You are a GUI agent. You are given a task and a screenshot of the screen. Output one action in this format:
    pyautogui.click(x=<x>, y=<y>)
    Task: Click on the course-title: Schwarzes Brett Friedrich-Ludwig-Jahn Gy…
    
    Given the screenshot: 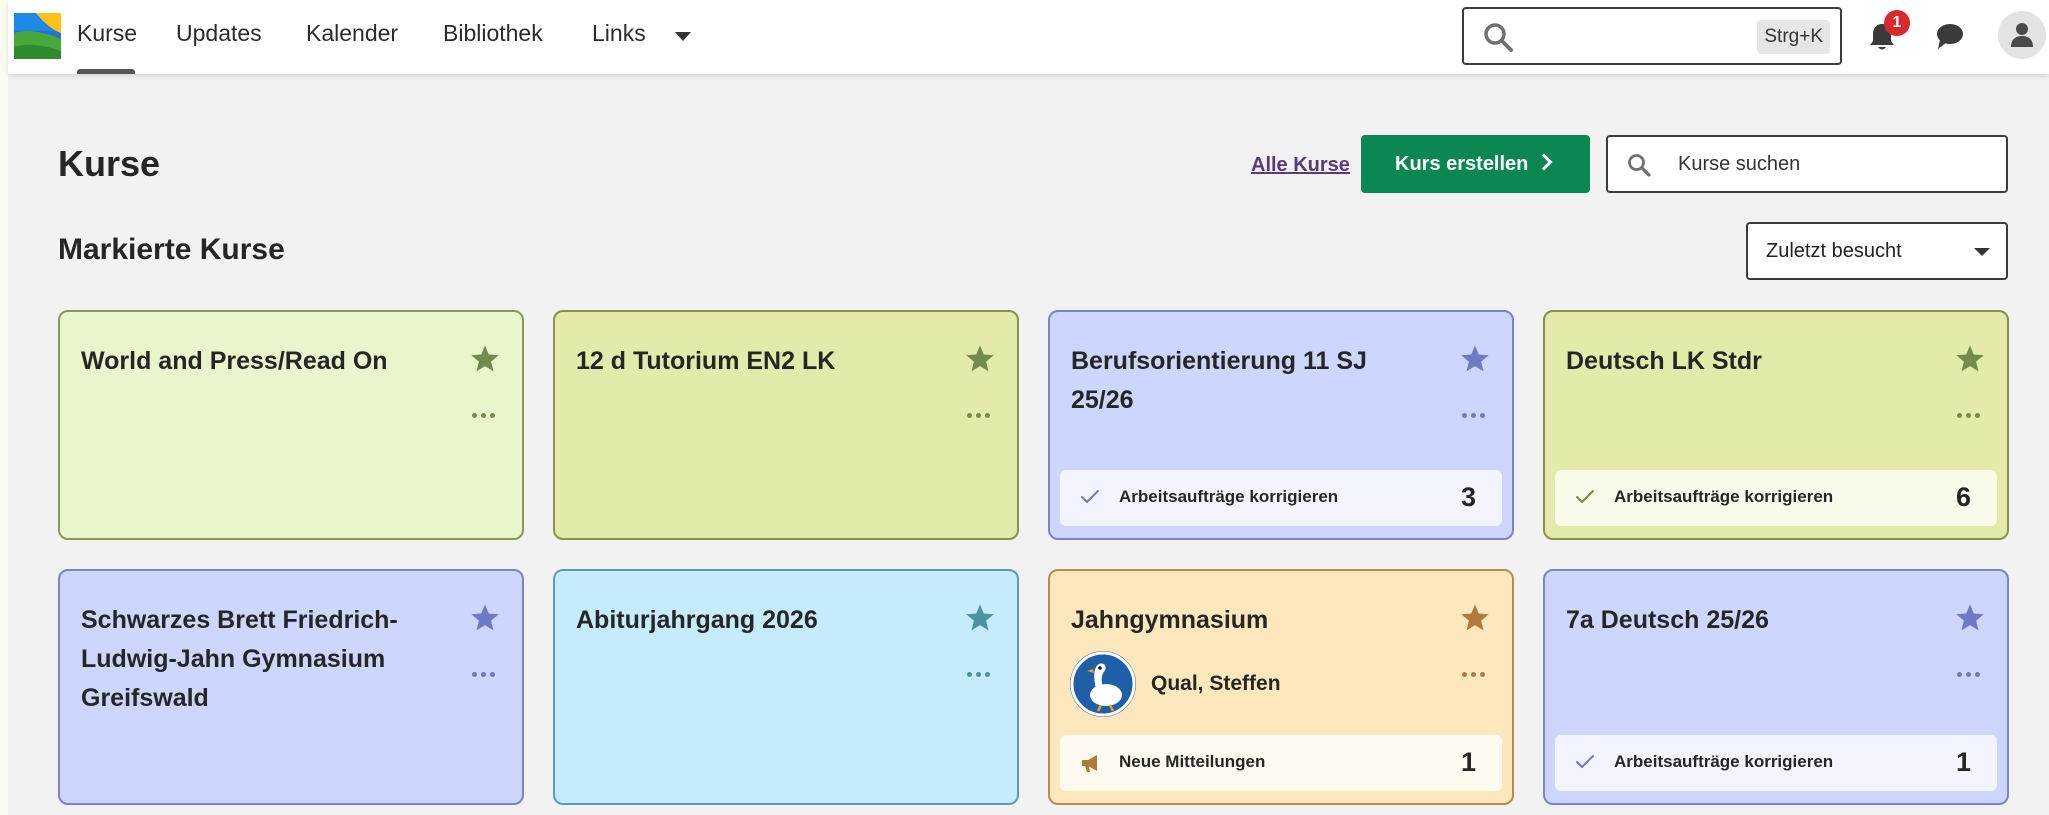 What is the action you would take?
    pyautogui.click(x=239, y=659)
    